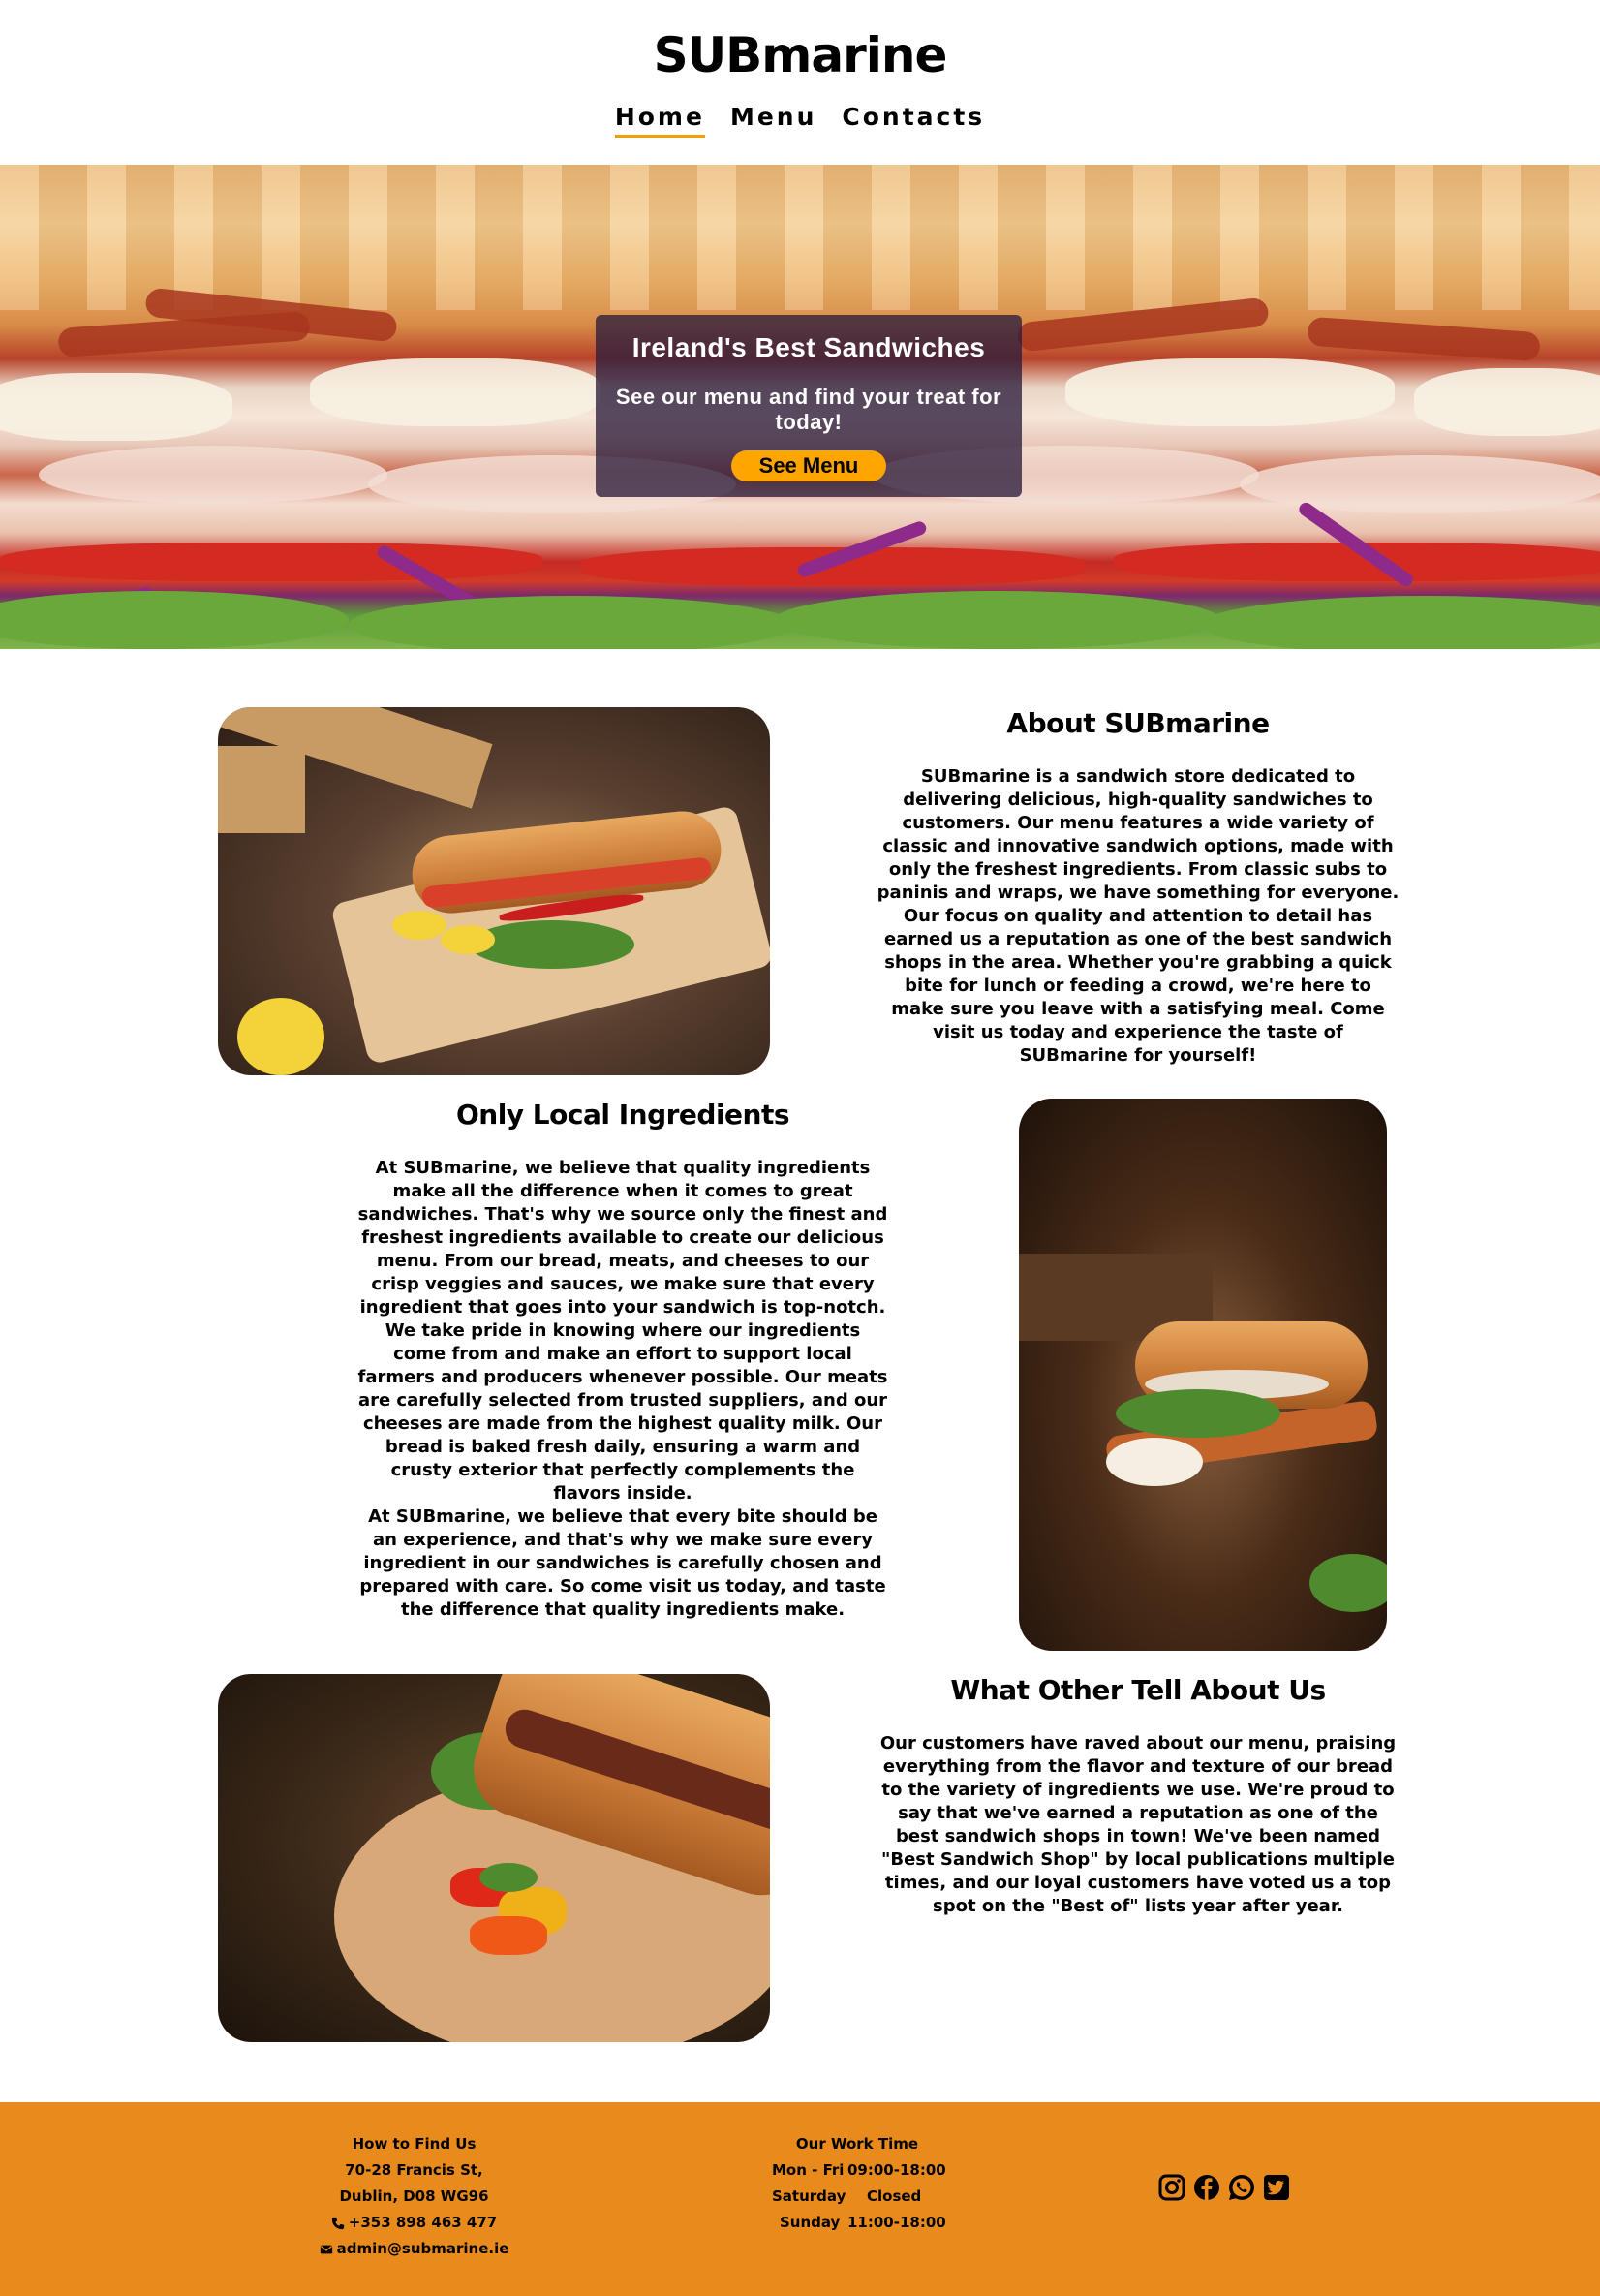 The width and height of the screenshot is (1600, 2296). What do you see at coordinates (508, 1877) in the screenshot?
I see `cucumber-slice` at bounding box center [508, 1877].